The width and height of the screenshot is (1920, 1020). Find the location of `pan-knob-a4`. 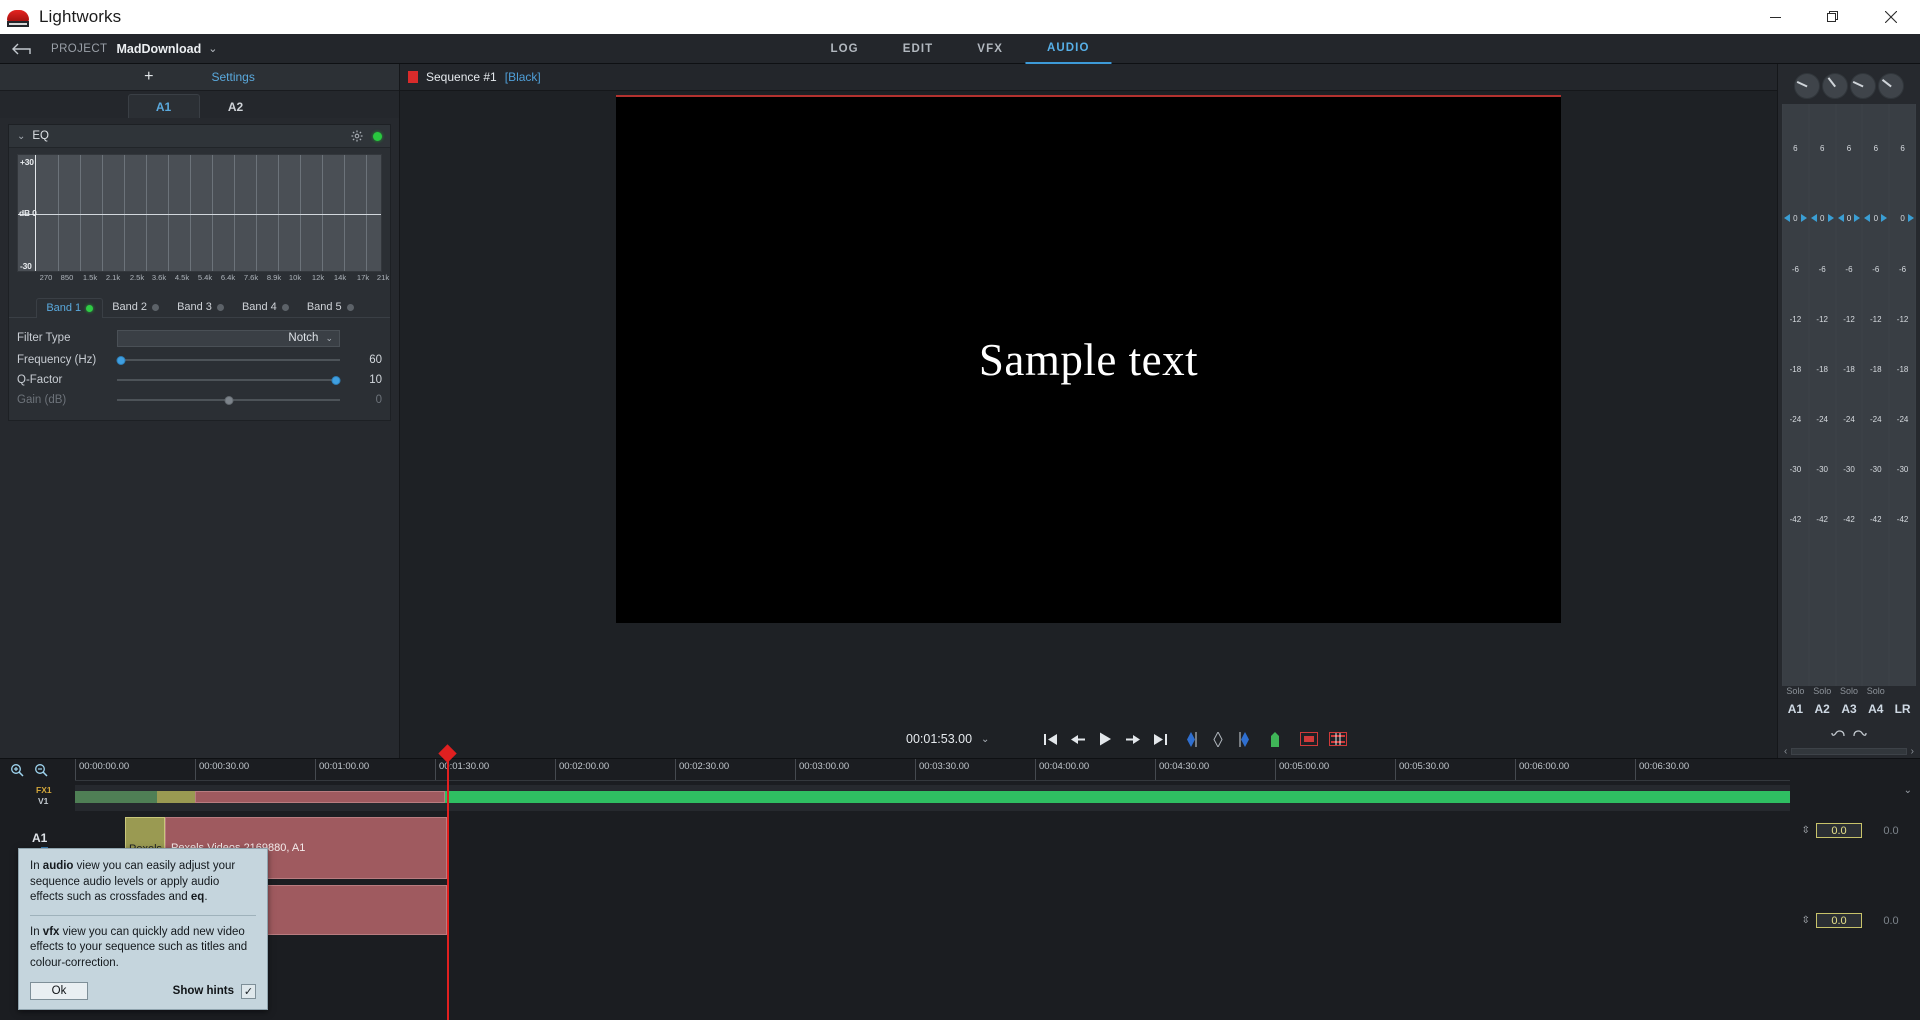

pan-knob-a4 is located at coordinates (1891, 86).